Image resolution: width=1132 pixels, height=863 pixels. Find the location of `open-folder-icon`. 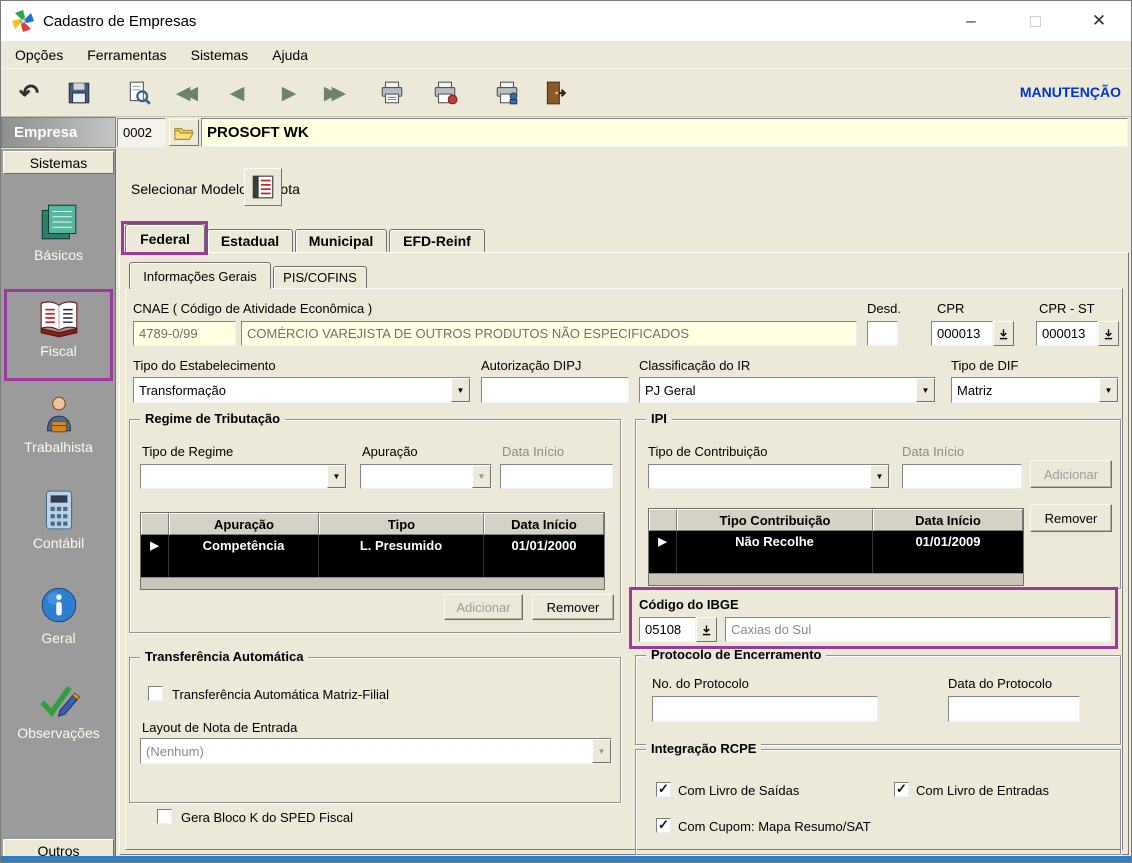

open-folder-icon is located at coordinates (184, 133).